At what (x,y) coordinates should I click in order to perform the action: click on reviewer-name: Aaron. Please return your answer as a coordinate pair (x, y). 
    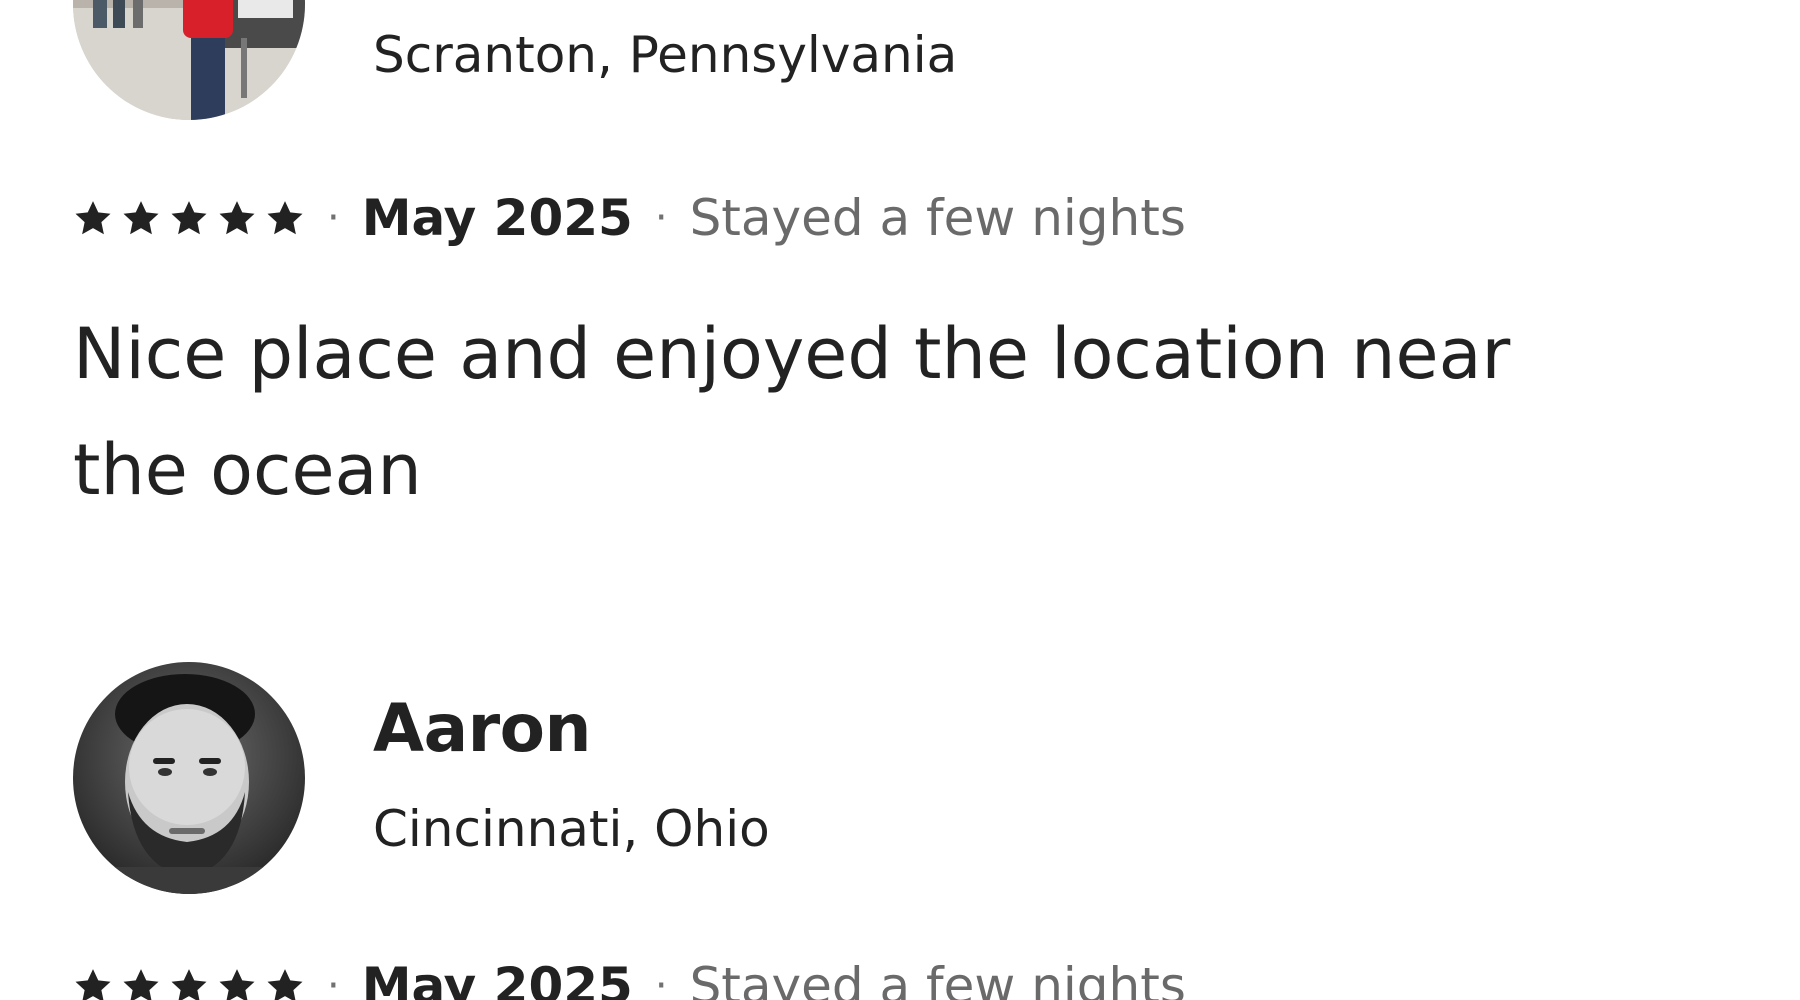
    Looking at the image, I should click on (482, 728).